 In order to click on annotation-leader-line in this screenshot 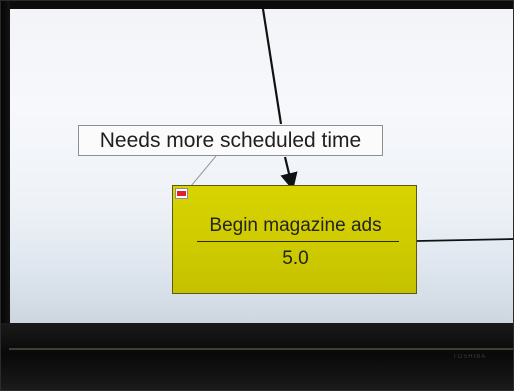, I will do `click(203, 171)`.